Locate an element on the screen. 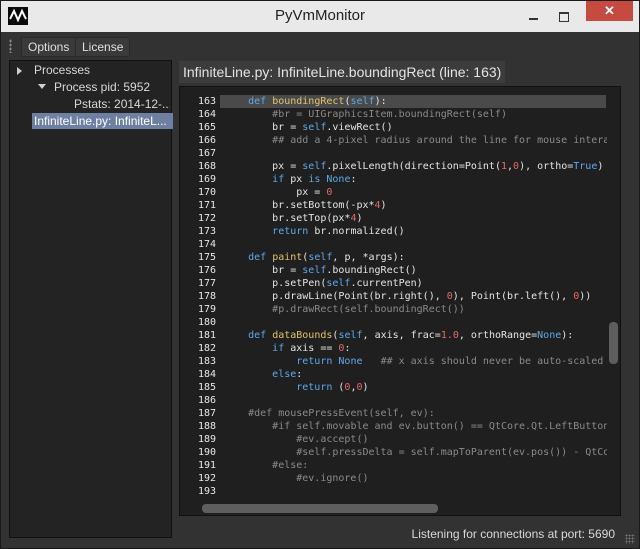 The width and height of the screenshot is (640, 549). line-text: px = 0 is located at coordinates (278, 192).